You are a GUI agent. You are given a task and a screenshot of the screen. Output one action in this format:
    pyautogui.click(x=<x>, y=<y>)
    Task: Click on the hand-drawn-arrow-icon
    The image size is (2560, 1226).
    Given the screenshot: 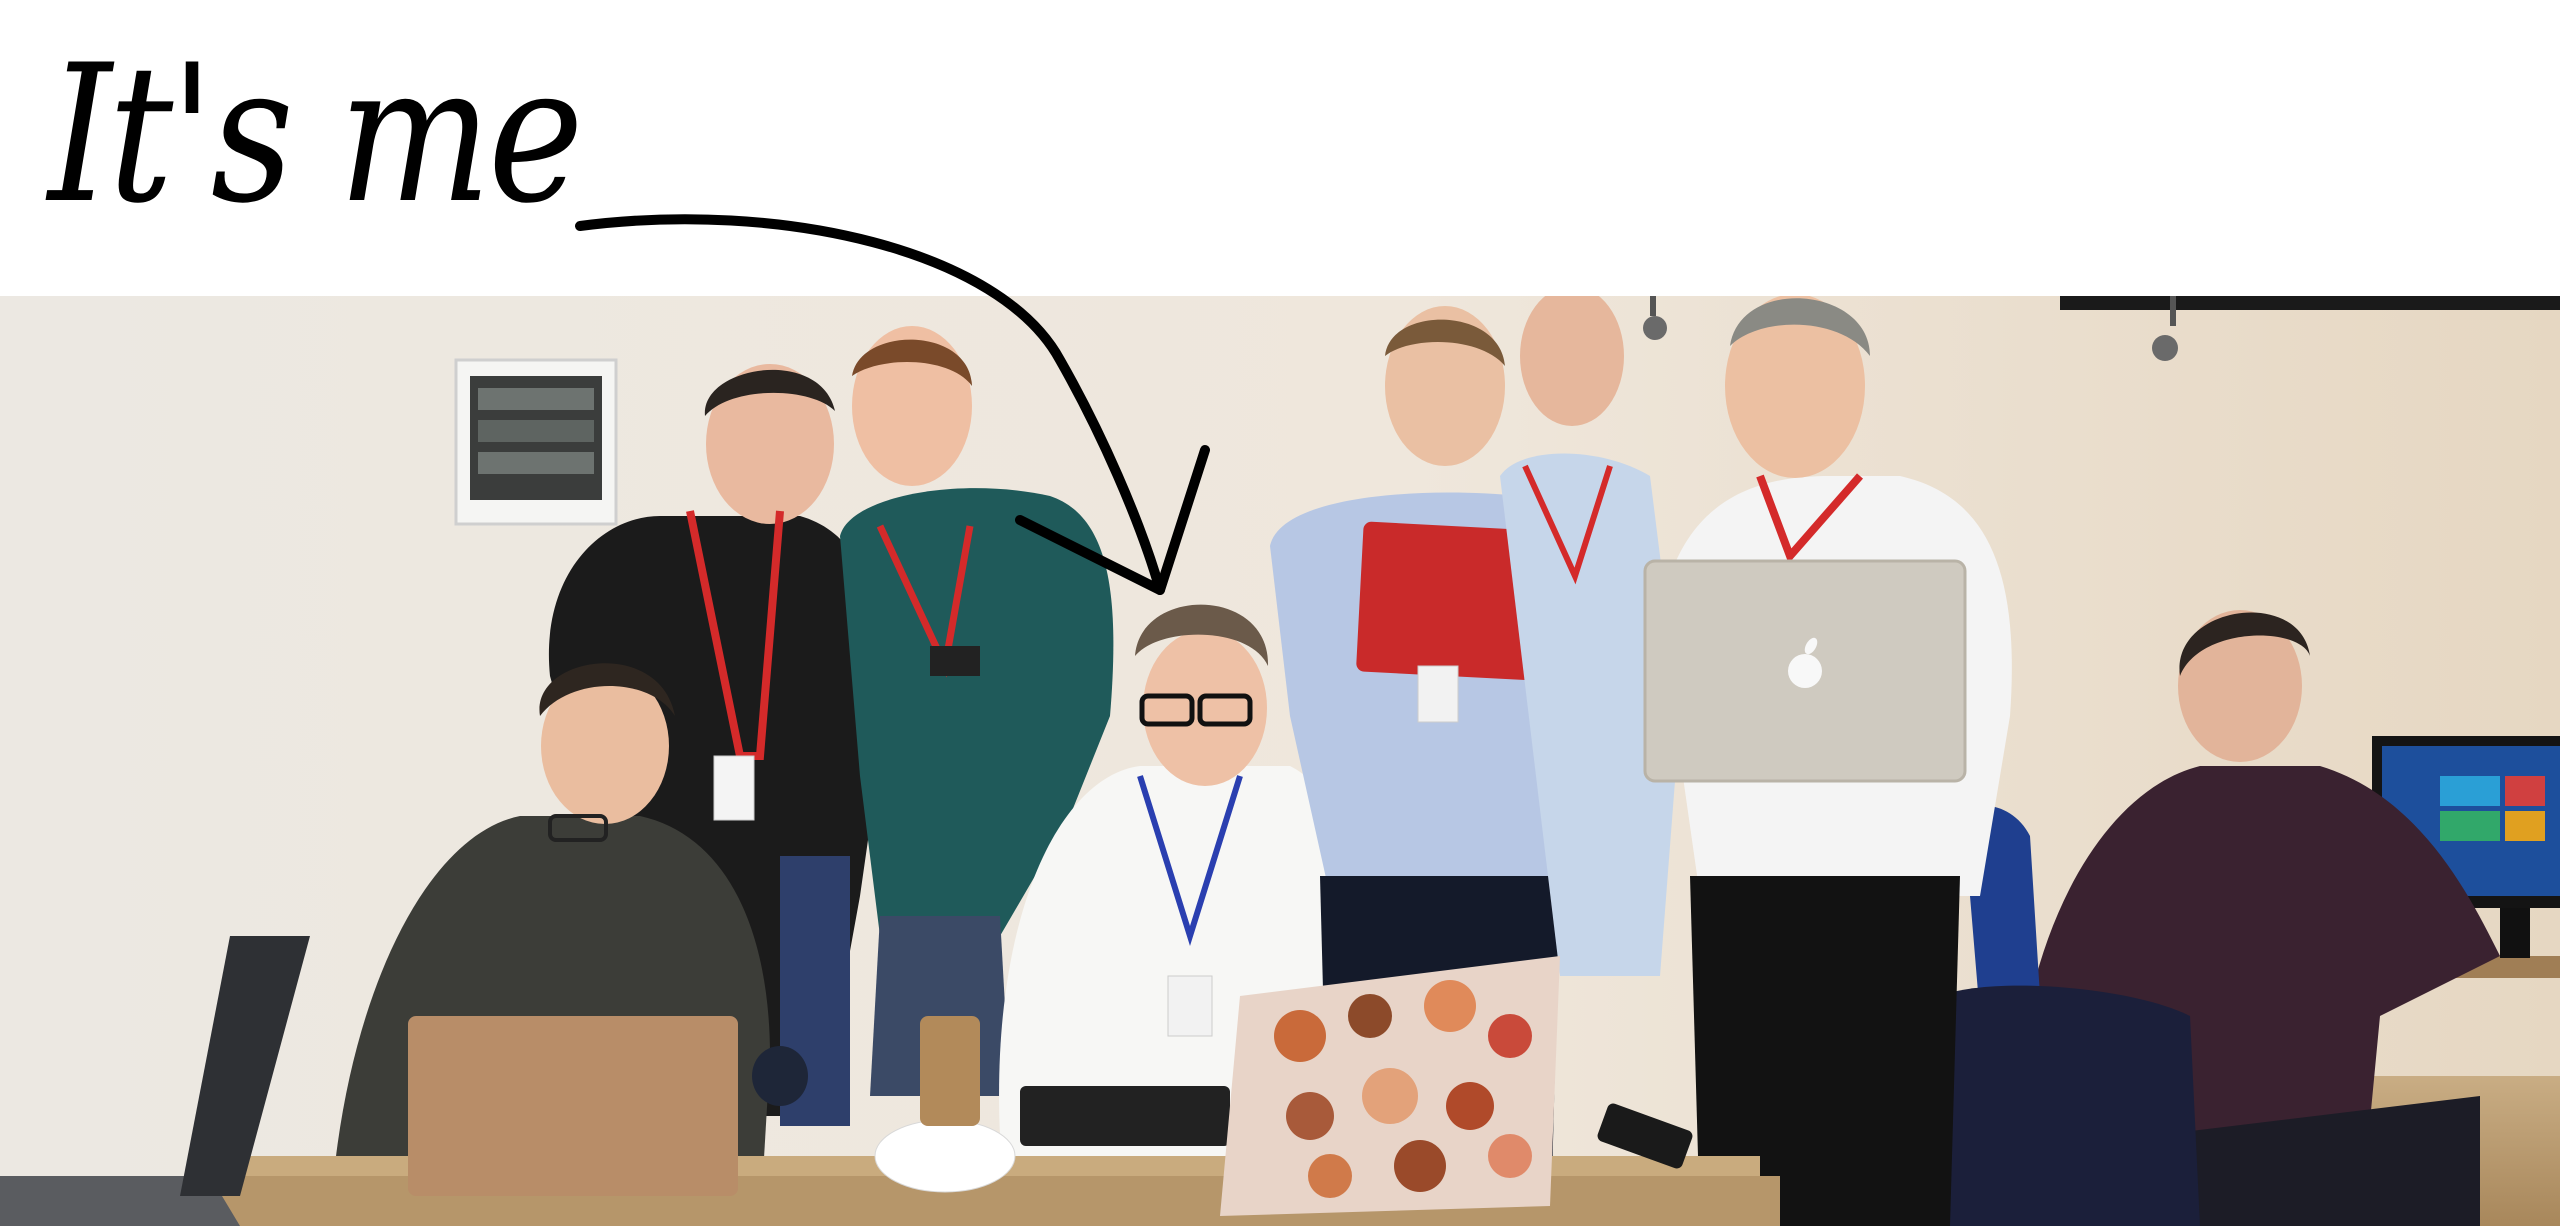 What is the action you would take?
    pyautogui.click(x=892, y=404)
    